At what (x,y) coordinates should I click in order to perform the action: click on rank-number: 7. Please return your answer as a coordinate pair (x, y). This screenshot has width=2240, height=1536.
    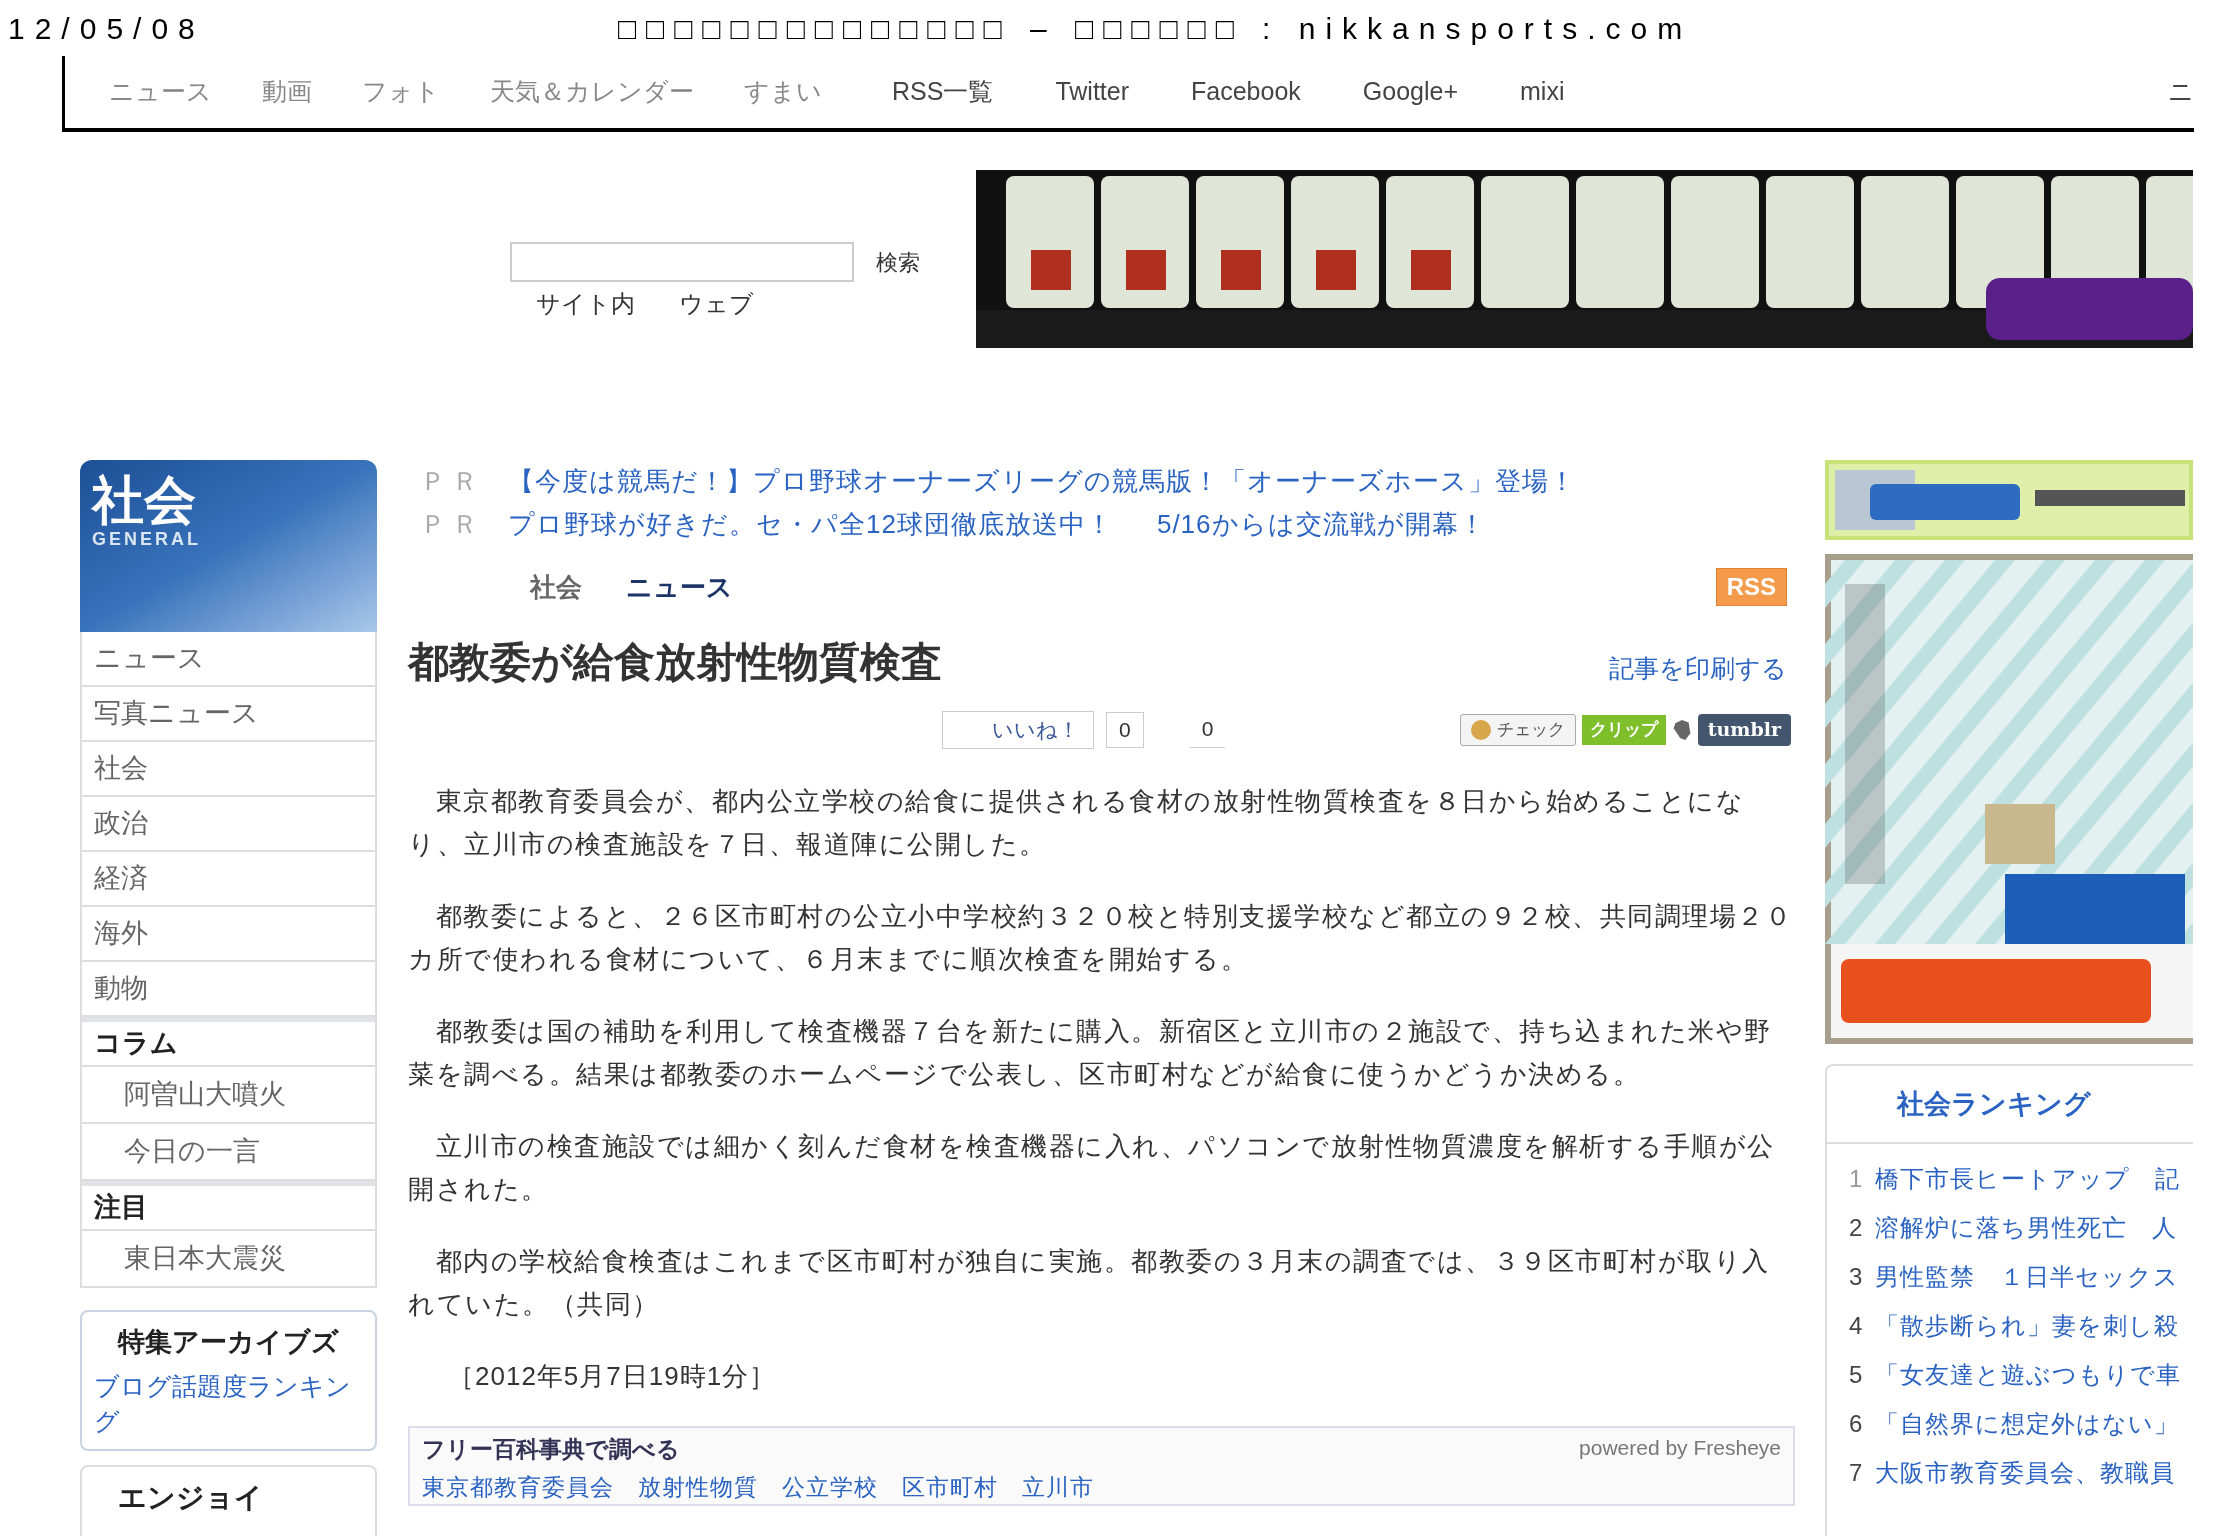
    Looking at the image, I should click on (1856, 1472).